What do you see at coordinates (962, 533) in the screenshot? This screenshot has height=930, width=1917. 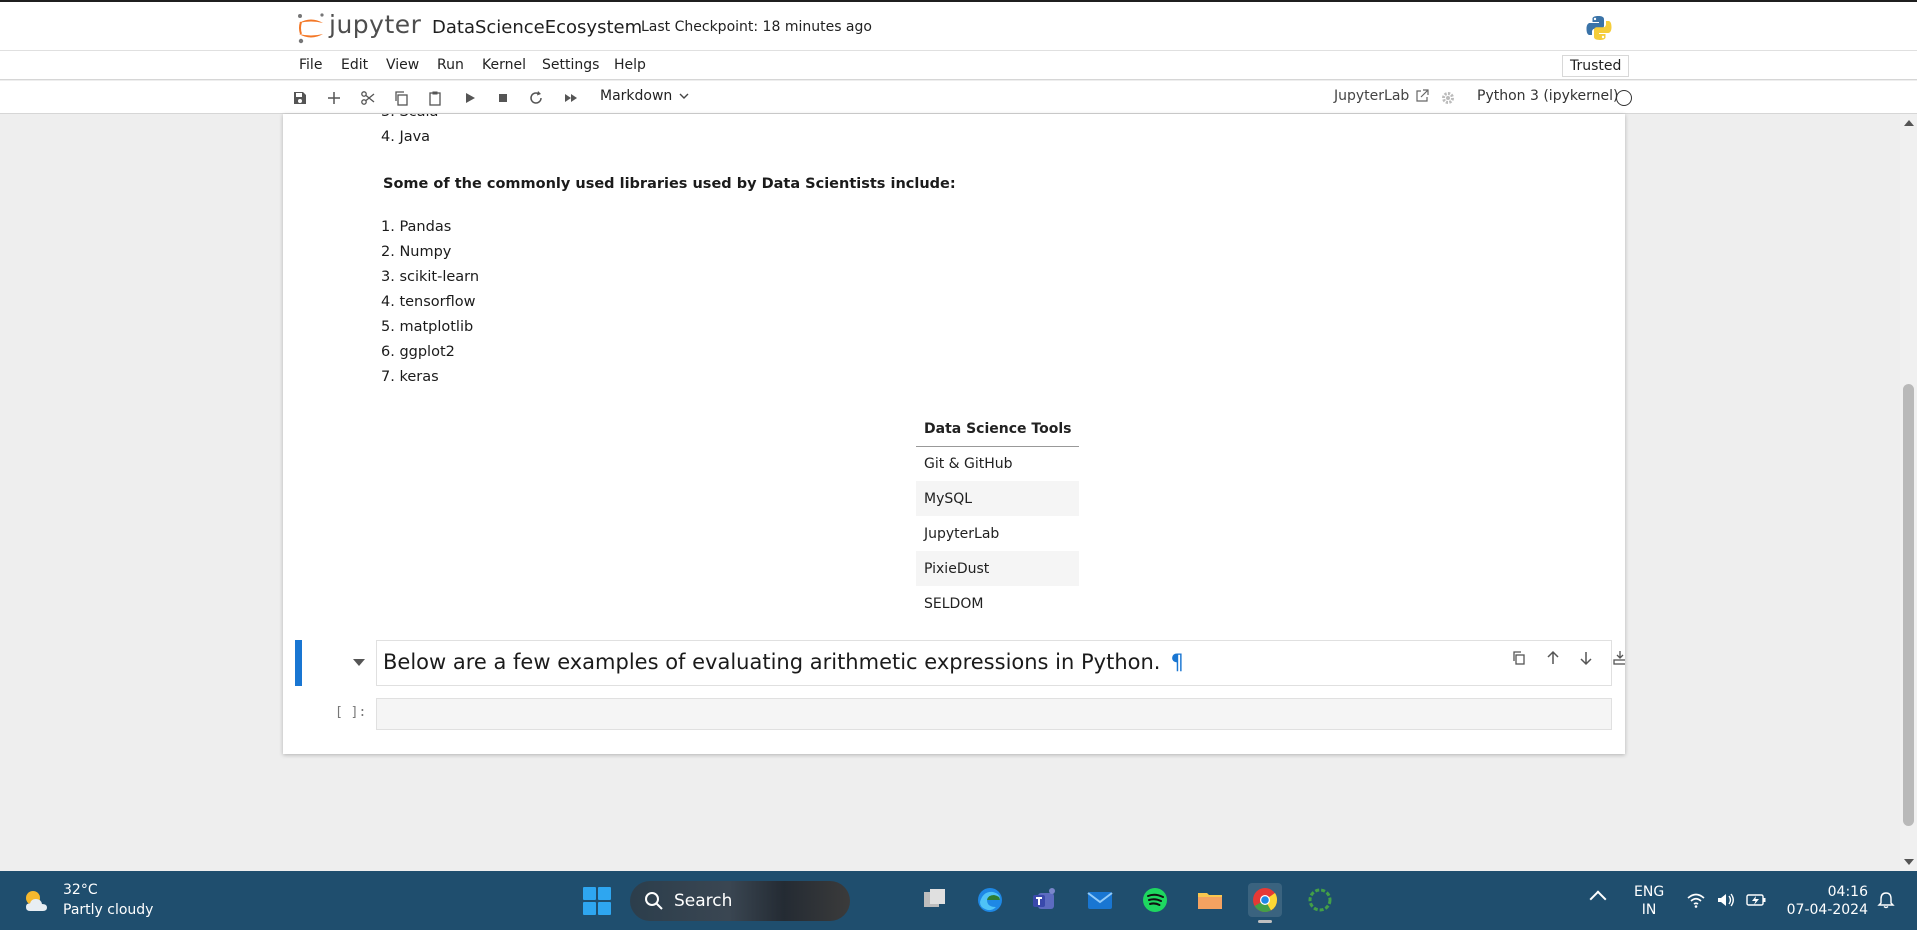 I see `table-cell: JupyterLab` at bounding box center [962, 533].